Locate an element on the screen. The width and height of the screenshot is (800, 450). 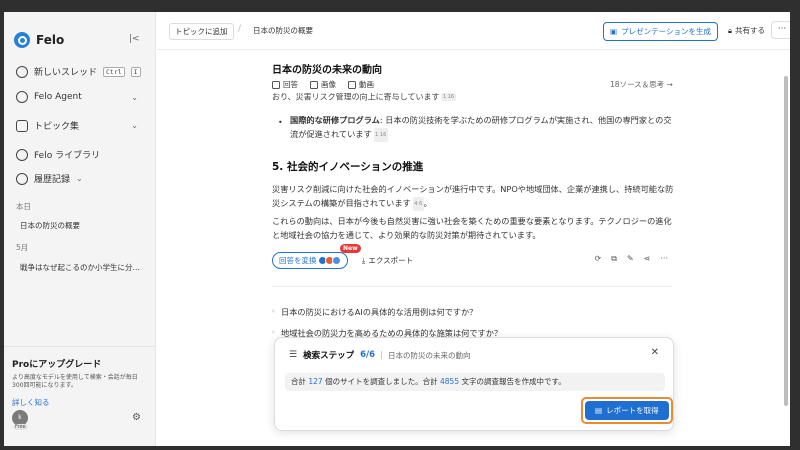
sites-count: 127 is located at coordinates (315, 381).